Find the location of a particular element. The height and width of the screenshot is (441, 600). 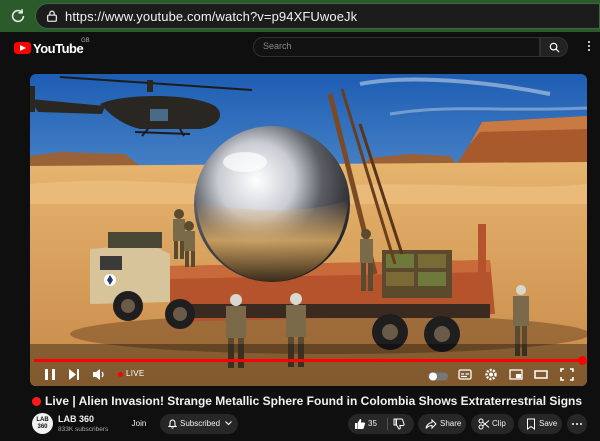

volume-icon is located at coordinates (99, 374).